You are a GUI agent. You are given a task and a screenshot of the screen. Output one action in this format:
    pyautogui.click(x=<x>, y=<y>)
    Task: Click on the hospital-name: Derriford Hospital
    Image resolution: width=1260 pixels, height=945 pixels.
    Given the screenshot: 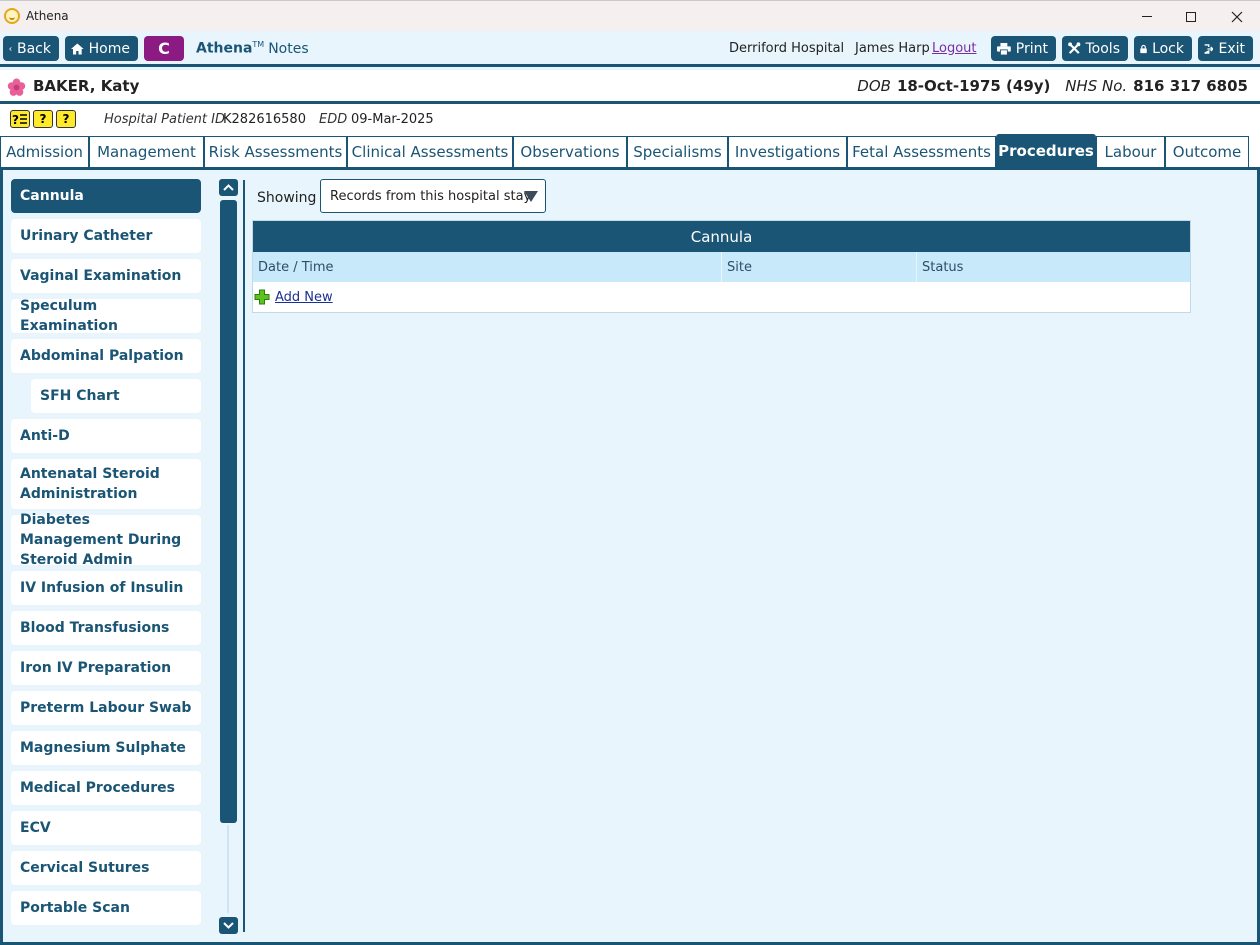 What is the action you would take?
    pyautogui.click(x=787, y=48)
    